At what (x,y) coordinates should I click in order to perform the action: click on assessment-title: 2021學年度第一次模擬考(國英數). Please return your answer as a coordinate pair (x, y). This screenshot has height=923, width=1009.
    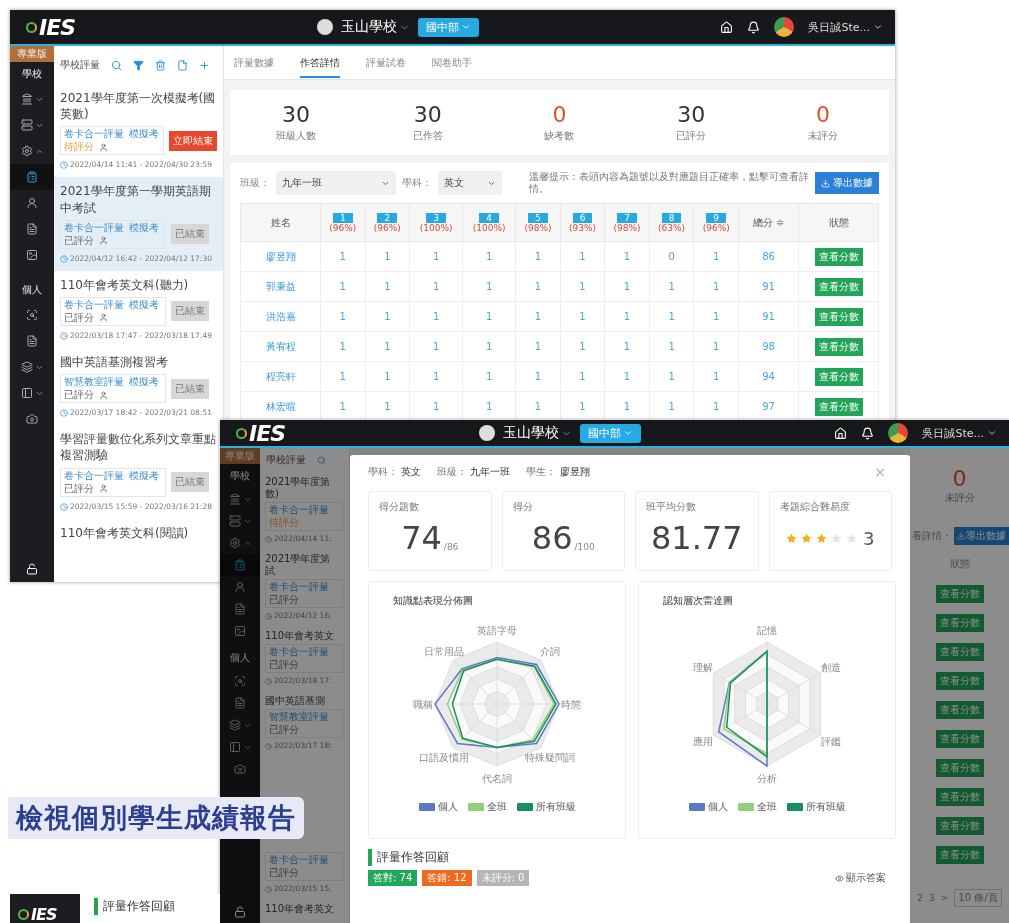
    Looking at the image, I should click on (138, 106).